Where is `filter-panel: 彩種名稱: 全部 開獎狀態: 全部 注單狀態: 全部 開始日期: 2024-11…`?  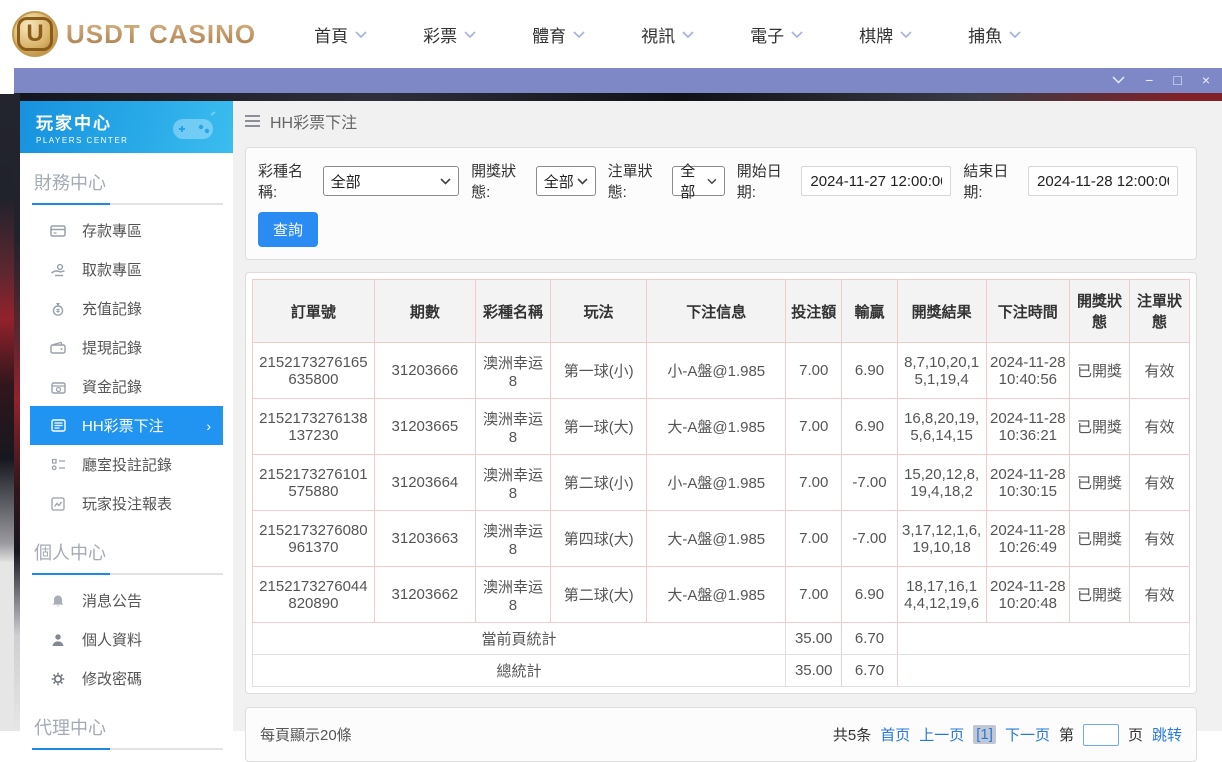 filter-panel: 彩種名稱: 全部 開獎狀態: 全部 注單狀態: 全部 開始日期: 2024-11… is located at coordinates (721, 203).